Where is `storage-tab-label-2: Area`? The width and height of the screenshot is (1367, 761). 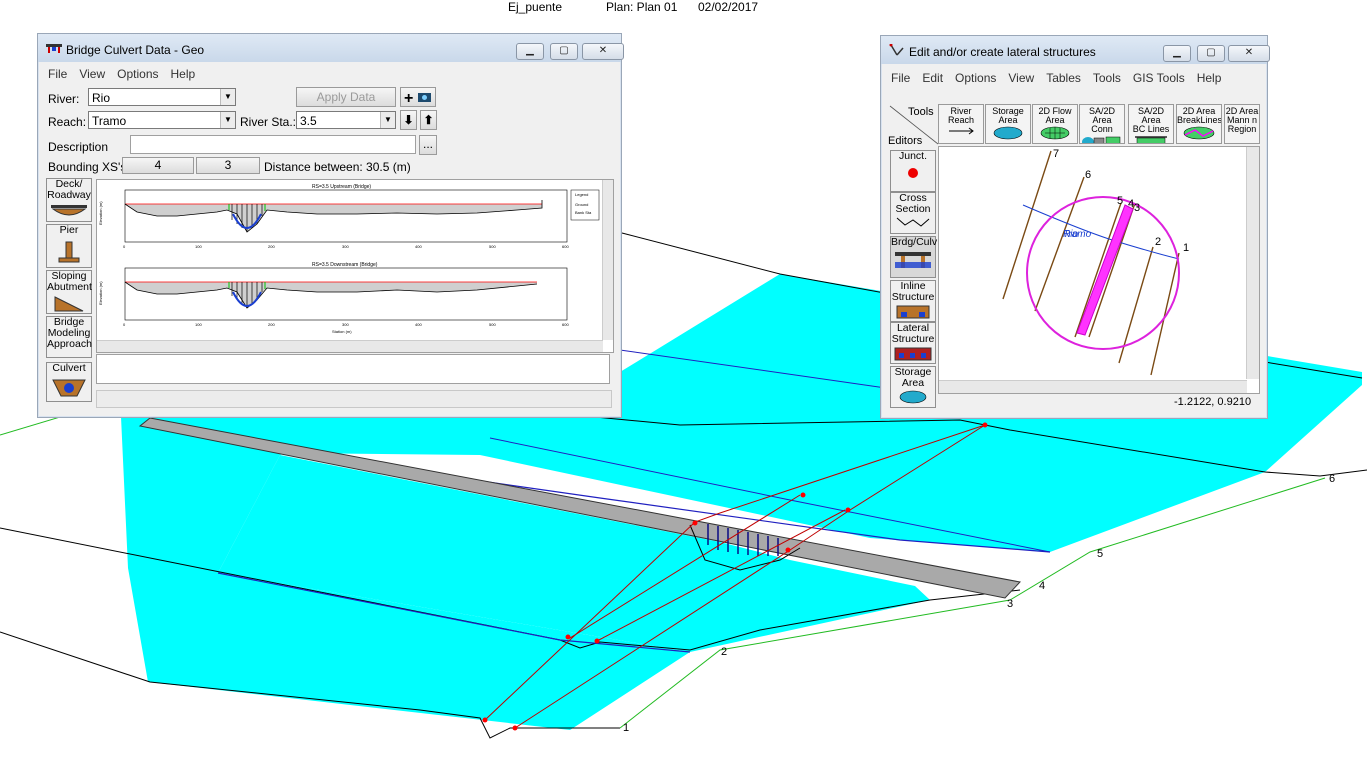
storage-tab-label-2: Area is located at coordinates (1008, 120).